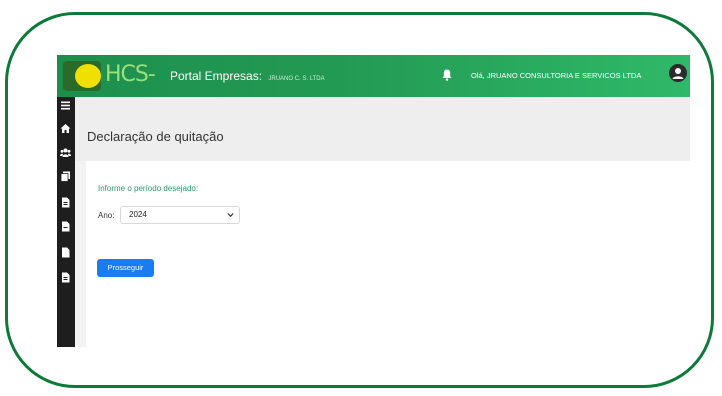 The width and height of the screenshot is (722, 396). I want to click on proceed-button: Prosseguir, so click(125, 268).